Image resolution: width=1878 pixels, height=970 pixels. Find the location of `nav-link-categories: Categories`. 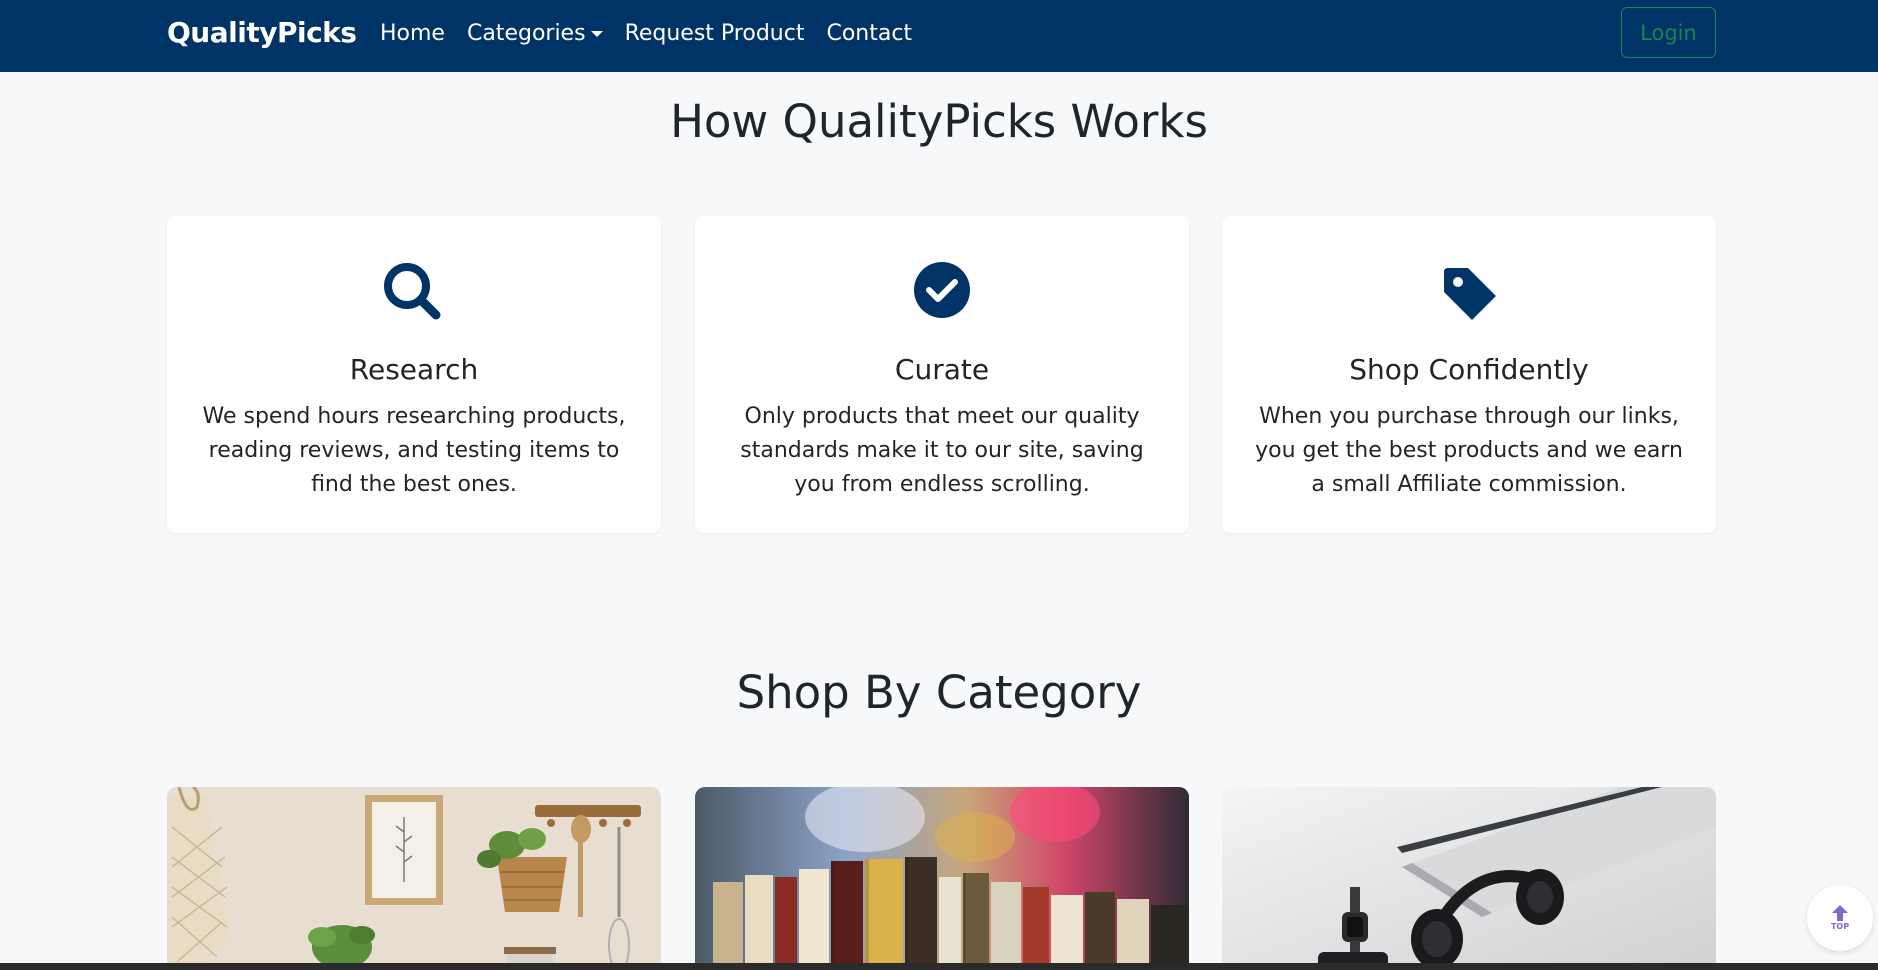

nav-link-categories: Categories is located at coordinates (535, 33).